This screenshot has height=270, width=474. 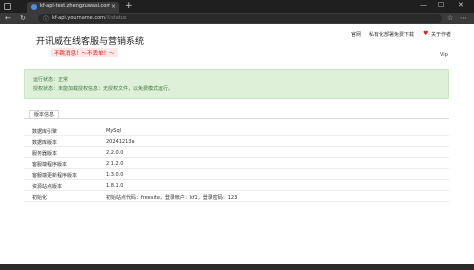 What do you see at coordinates (236, 186) in the screenshot?
I see `info-row: 资源站点版本 1.8.1.0` at bounding box center [236, 186].